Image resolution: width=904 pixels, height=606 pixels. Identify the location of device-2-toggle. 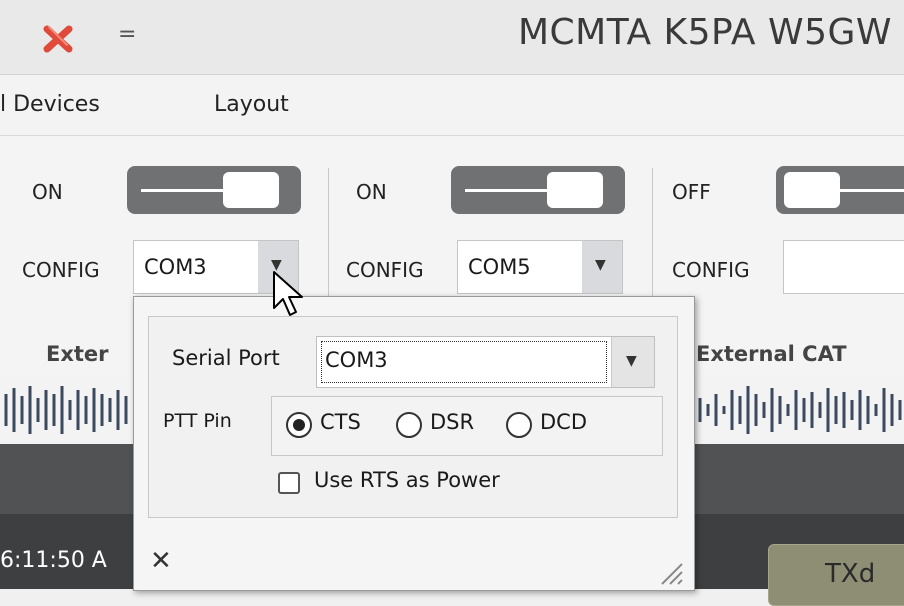
(538, 190).